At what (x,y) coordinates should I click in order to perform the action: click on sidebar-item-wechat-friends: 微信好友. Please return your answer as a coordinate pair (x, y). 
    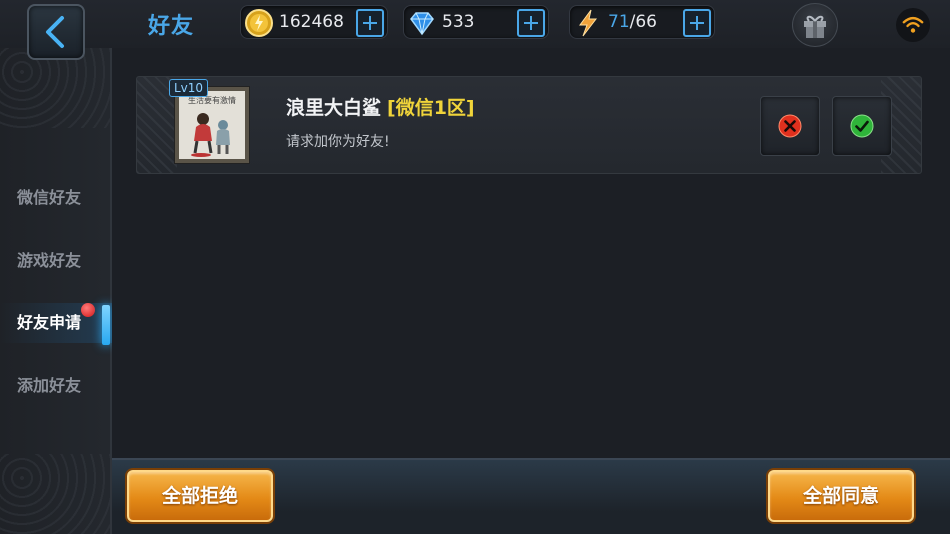
    Looking at the image, I should click on (56, 198).